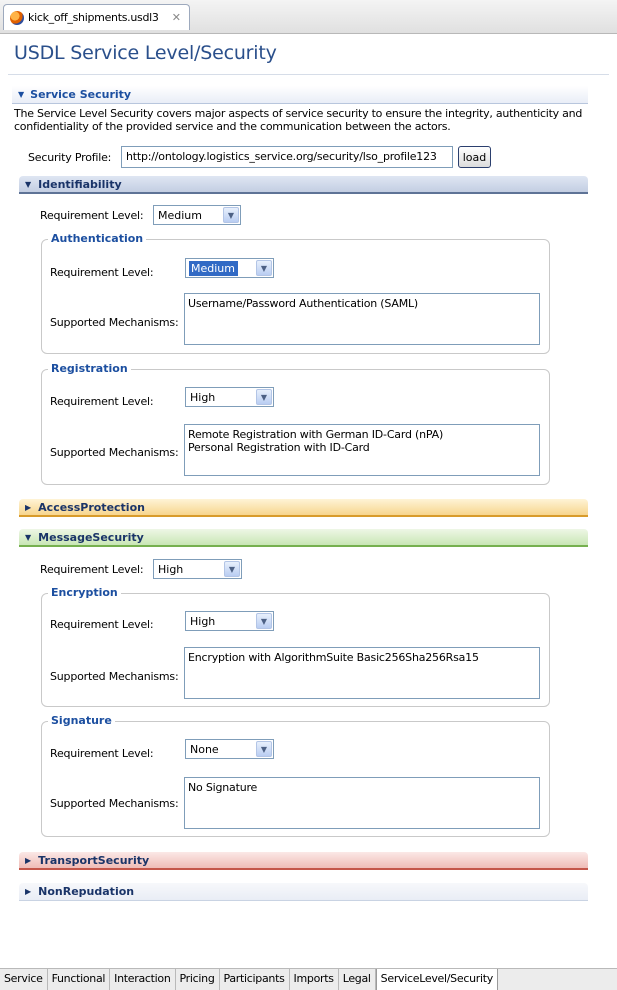  What do you see at coordinates (203, 621) in the screenshot?
I see `encryption-level-value: High` at bounding box center [203, 621].